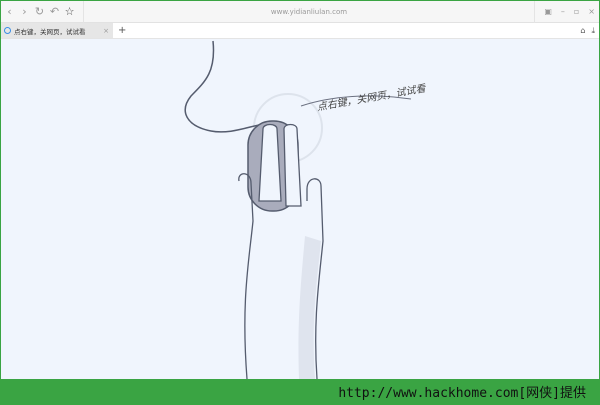  Describe the element at coordinates (24, 11) in the screenshot. I see `forward-button: ›` at that location.